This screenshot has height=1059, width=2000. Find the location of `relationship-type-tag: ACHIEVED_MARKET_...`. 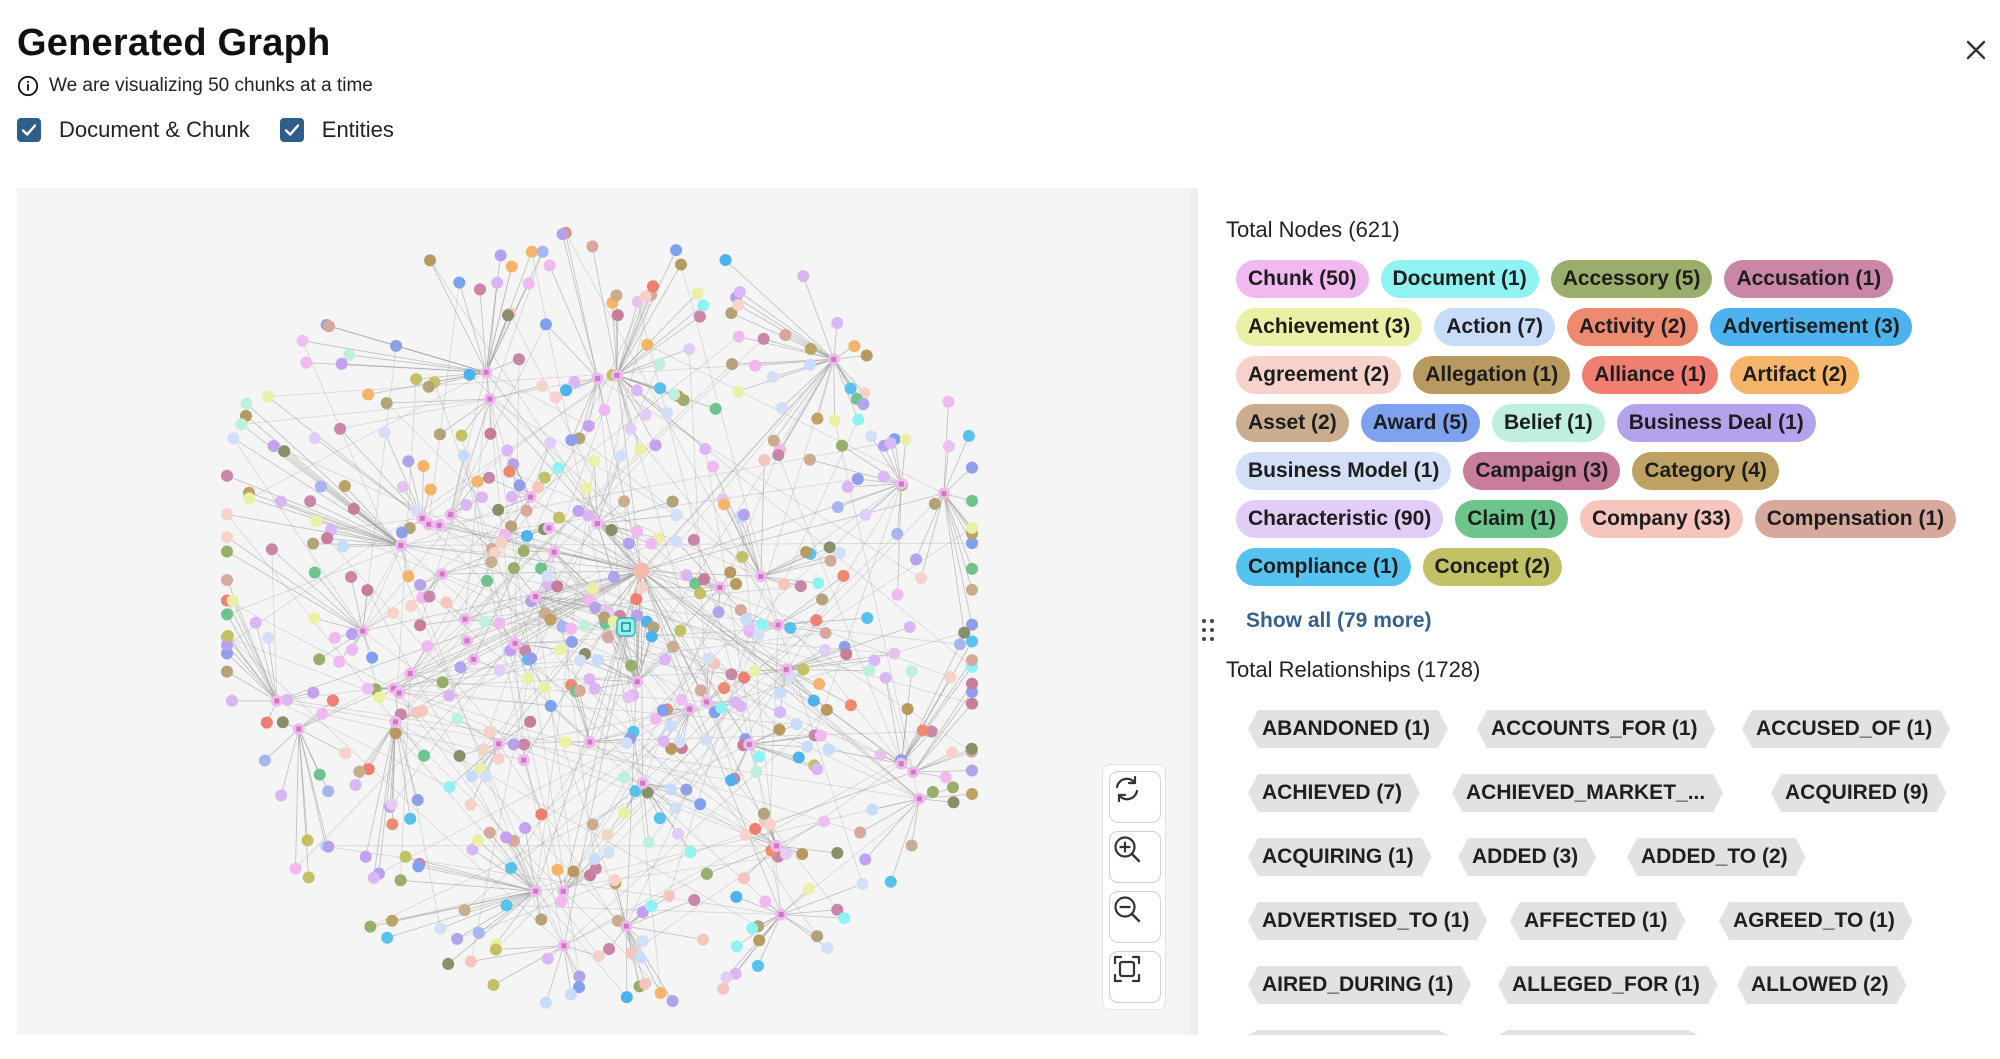

relationship-type-tag: ACHIEVED_MARKET_... is located at coordinates (1587, 793).